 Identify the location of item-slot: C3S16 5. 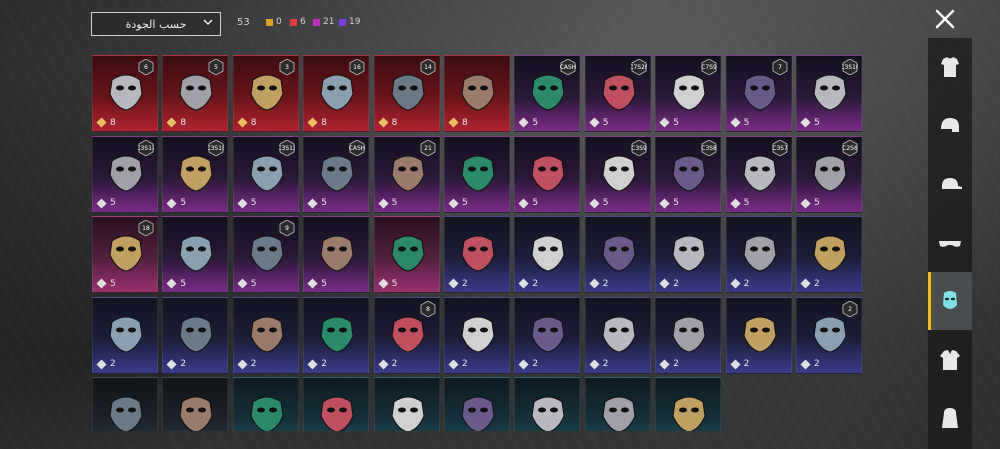
(829, 93).